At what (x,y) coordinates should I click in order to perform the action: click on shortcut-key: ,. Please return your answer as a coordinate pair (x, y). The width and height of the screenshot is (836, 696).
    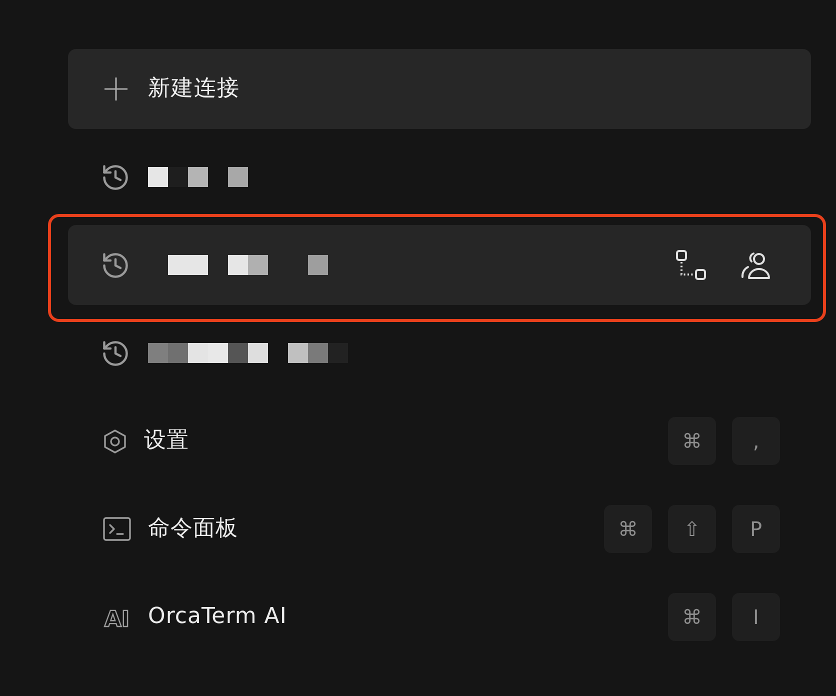
    Looking at the image, I should click on (756, 441).